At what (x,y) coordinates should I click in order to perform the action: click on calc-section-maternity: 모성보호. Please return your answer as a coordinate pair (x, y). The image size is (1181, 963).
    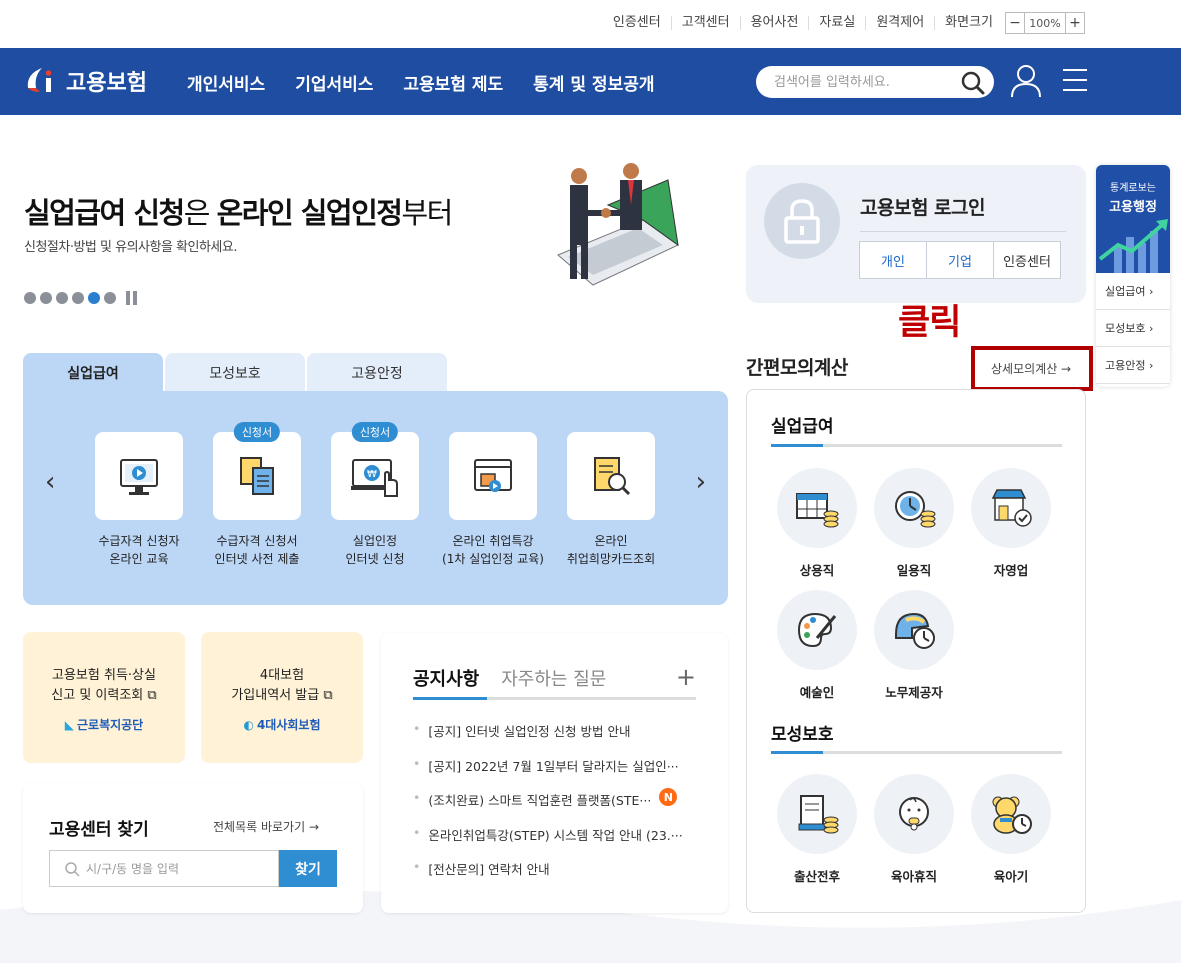
    Looking at the image, I should click on (802, 735).